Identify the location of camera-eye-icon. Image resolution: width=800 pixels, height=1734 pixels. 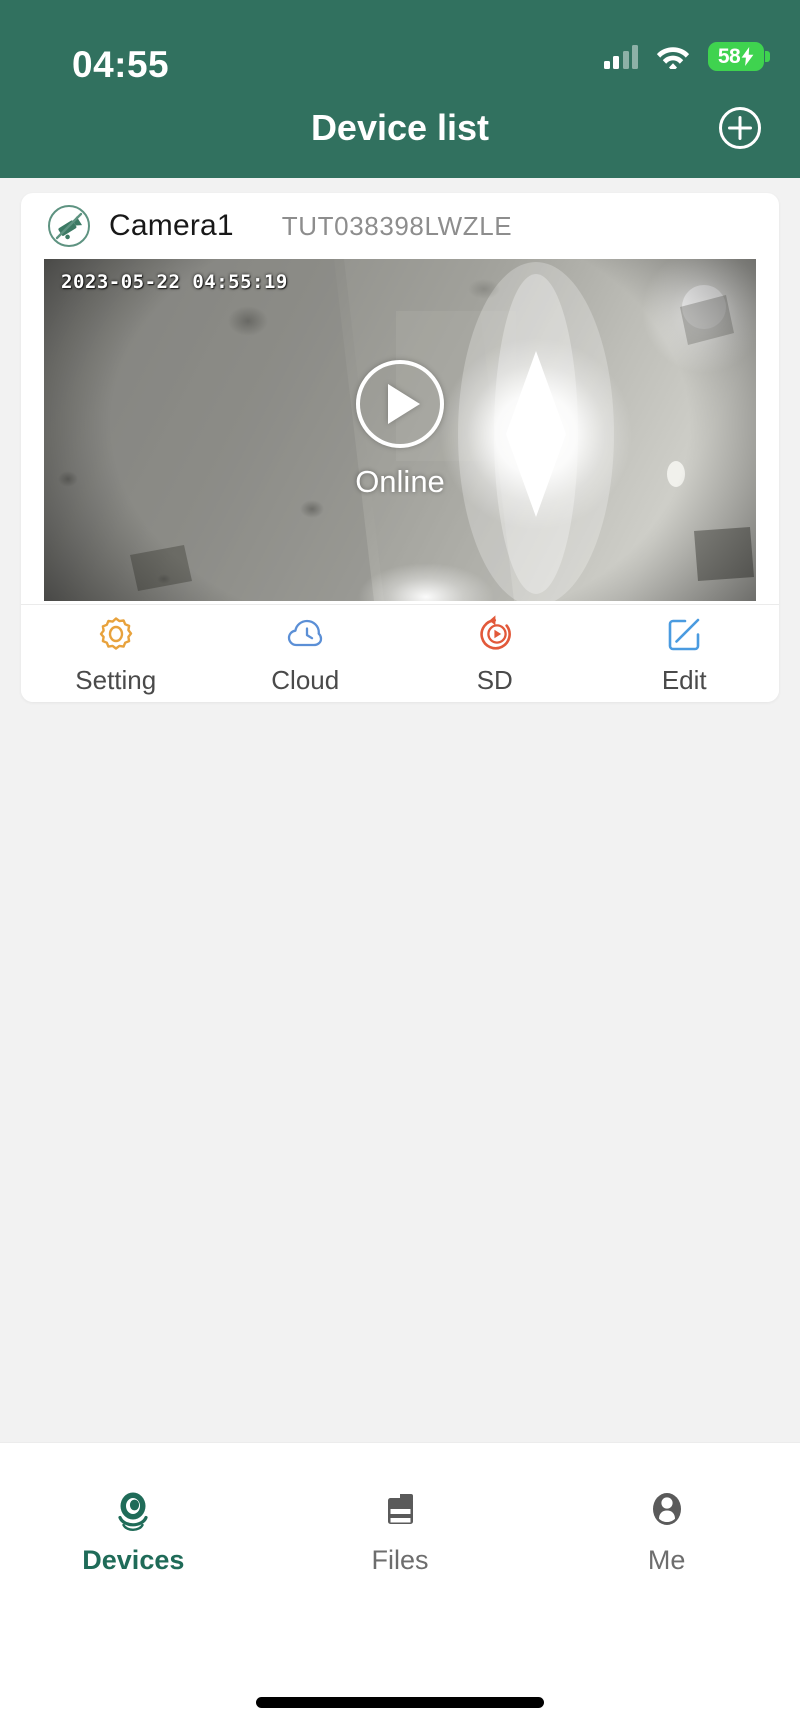
(133, 1512).